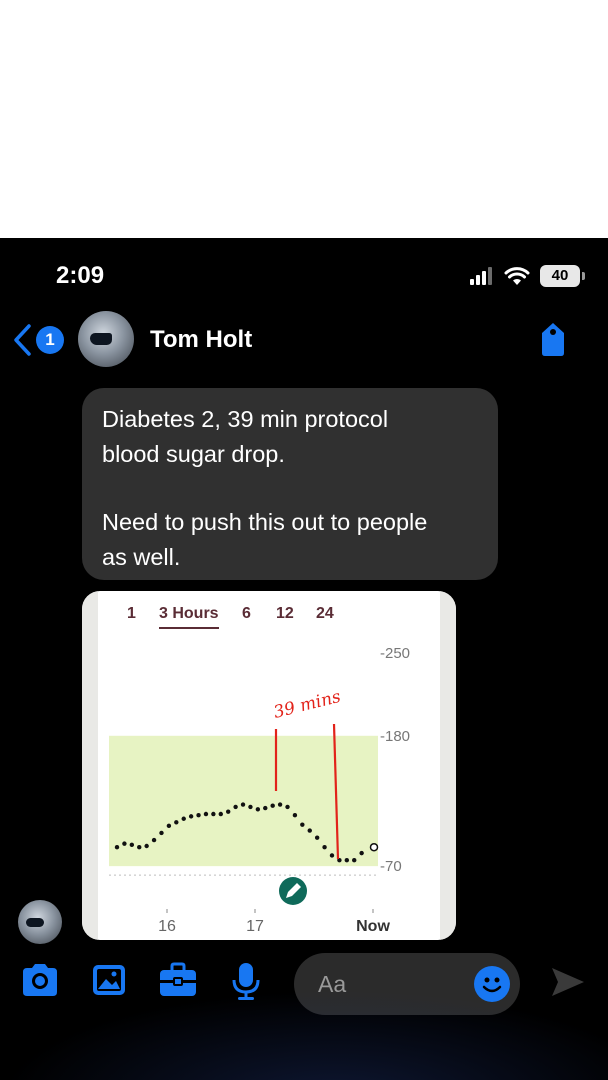 This screenshot has width=608, height=1080. Describe the element at coordinates (245, 419) in the screenshot. I see `message-line: Diabetes 2, 39 min protocol` at that location.